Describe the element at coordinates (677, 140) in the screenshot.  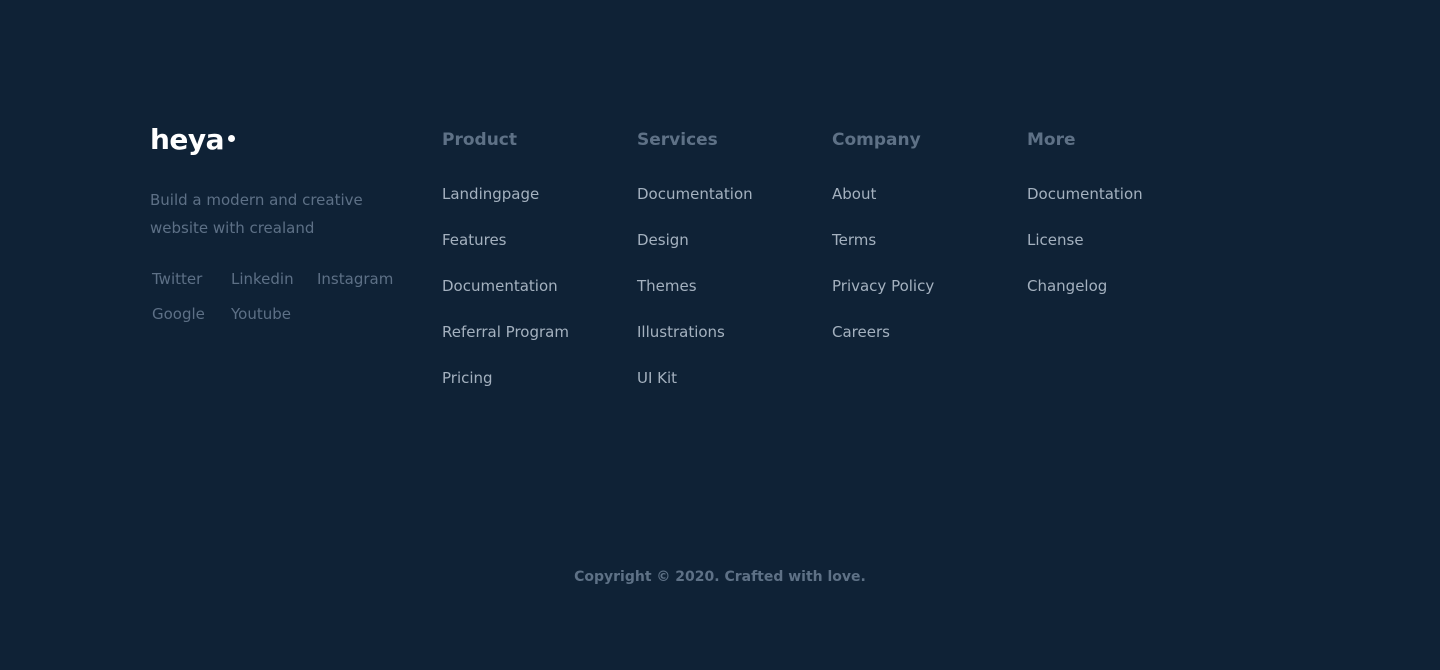
I see `column-heading-services: Services` at that location.